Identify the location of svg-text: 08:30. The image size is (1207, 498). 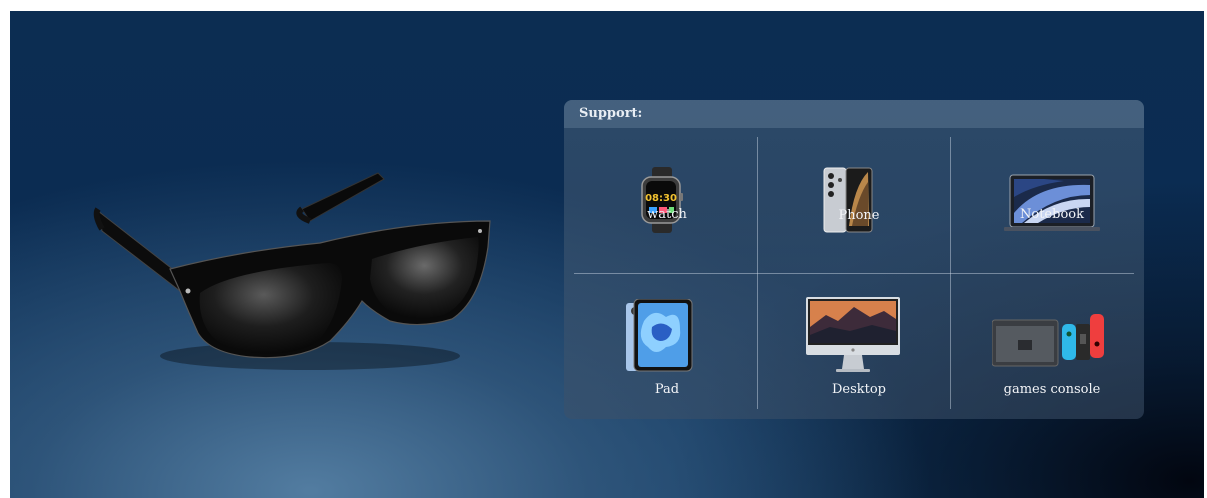
(661, 198).